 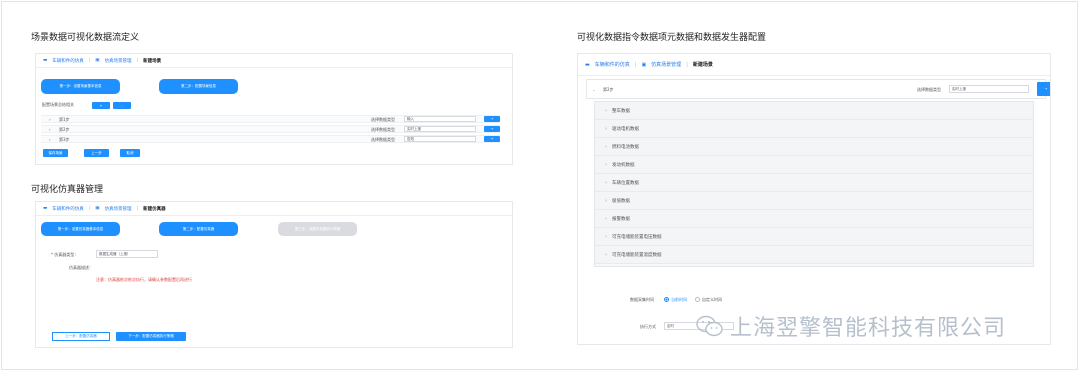 What do you see at coordinates (198, 86) in the screenshot?
I see `step2-button: 第二步：配置场景信息` at bounding box center [198, 86].